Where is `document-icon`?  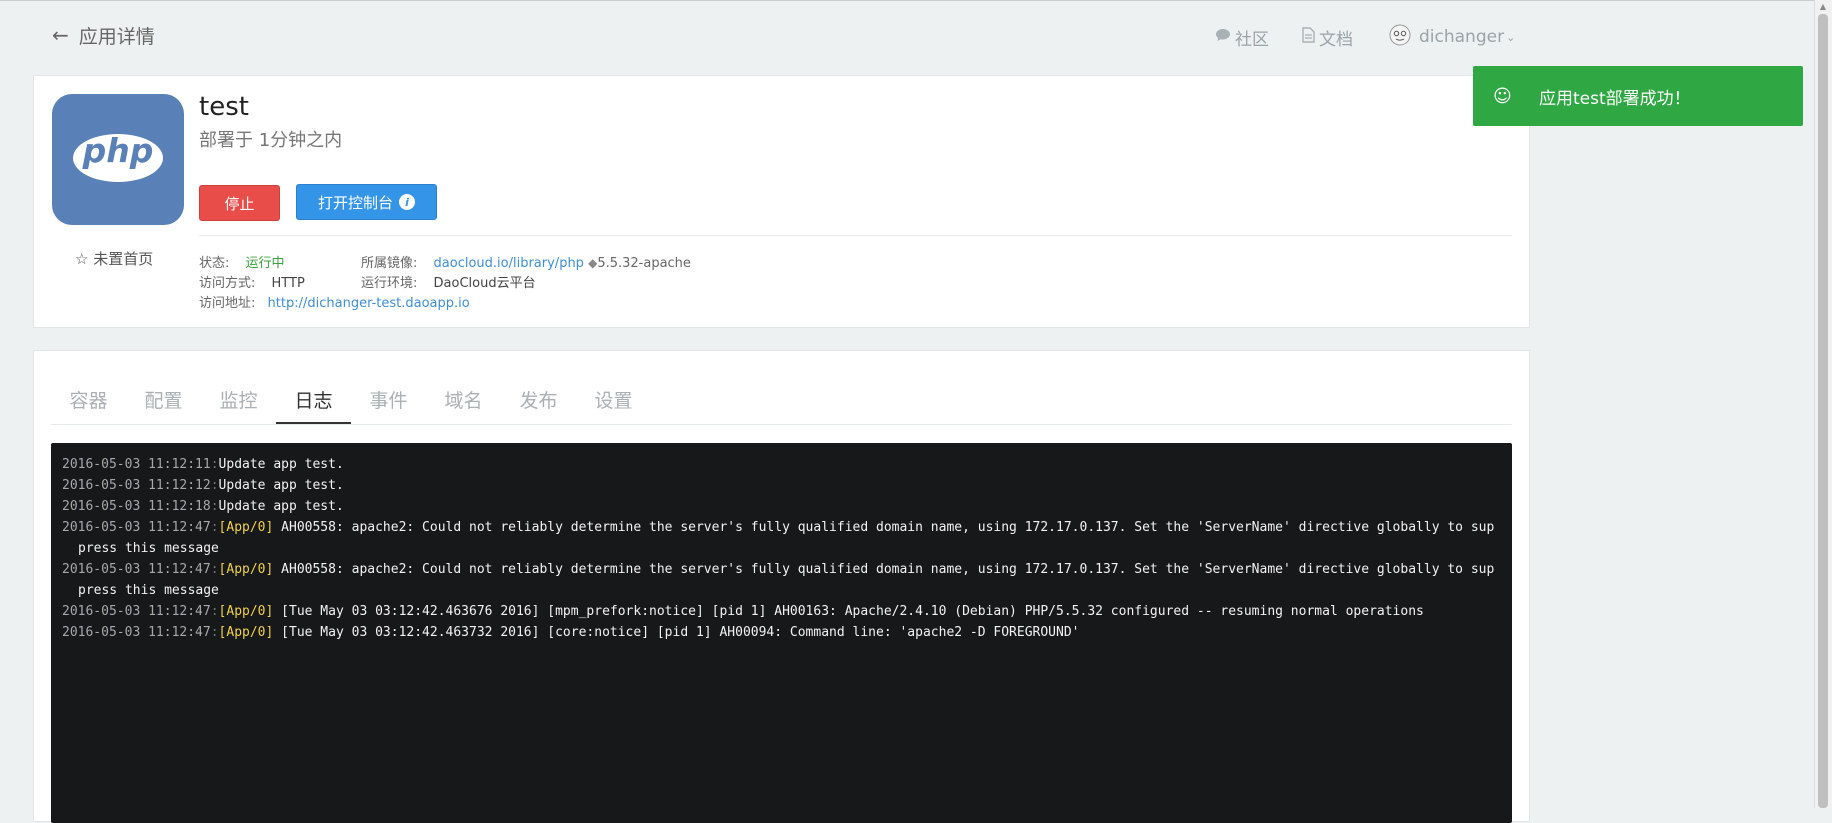 document-icon is located at coordinates (1308, 37).